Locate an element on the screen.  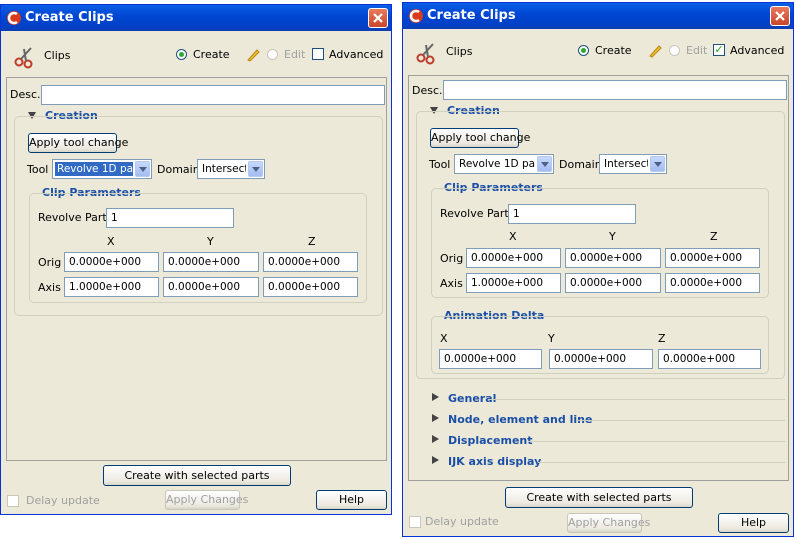
anim-x-input: 0.0000e+000 is located at coordinates (490, 359).